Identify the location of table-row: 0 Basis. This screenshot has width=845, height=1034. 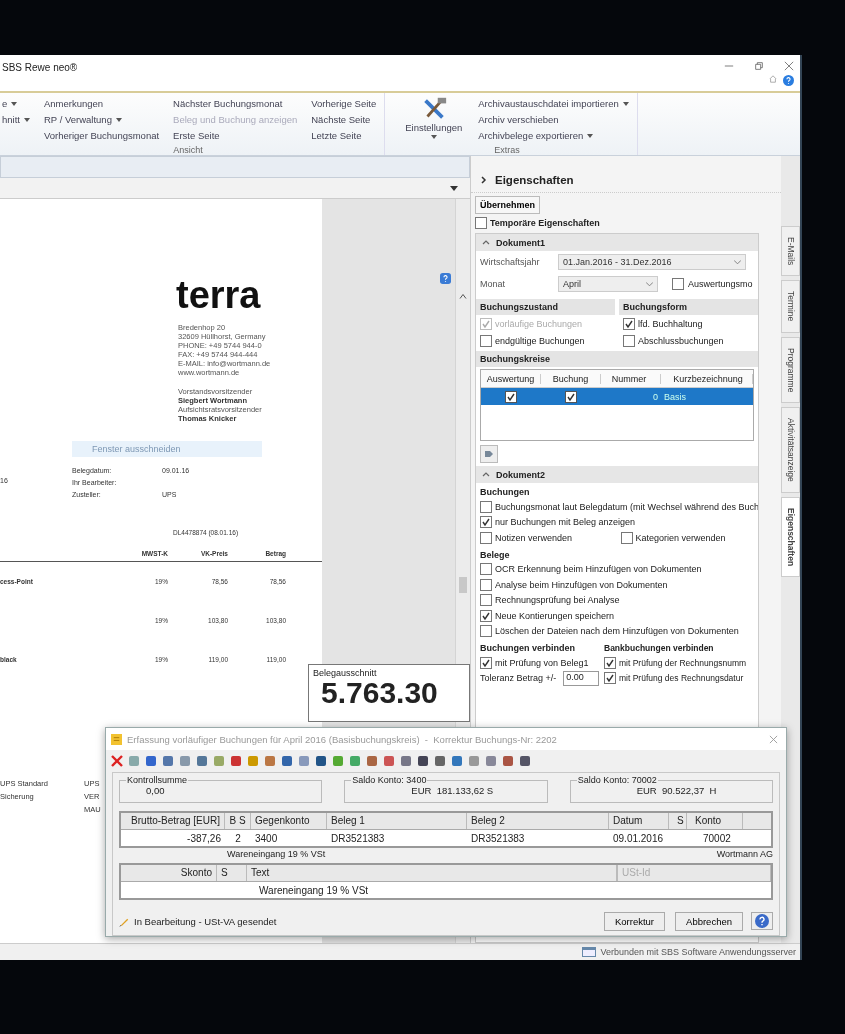
(617, 396).